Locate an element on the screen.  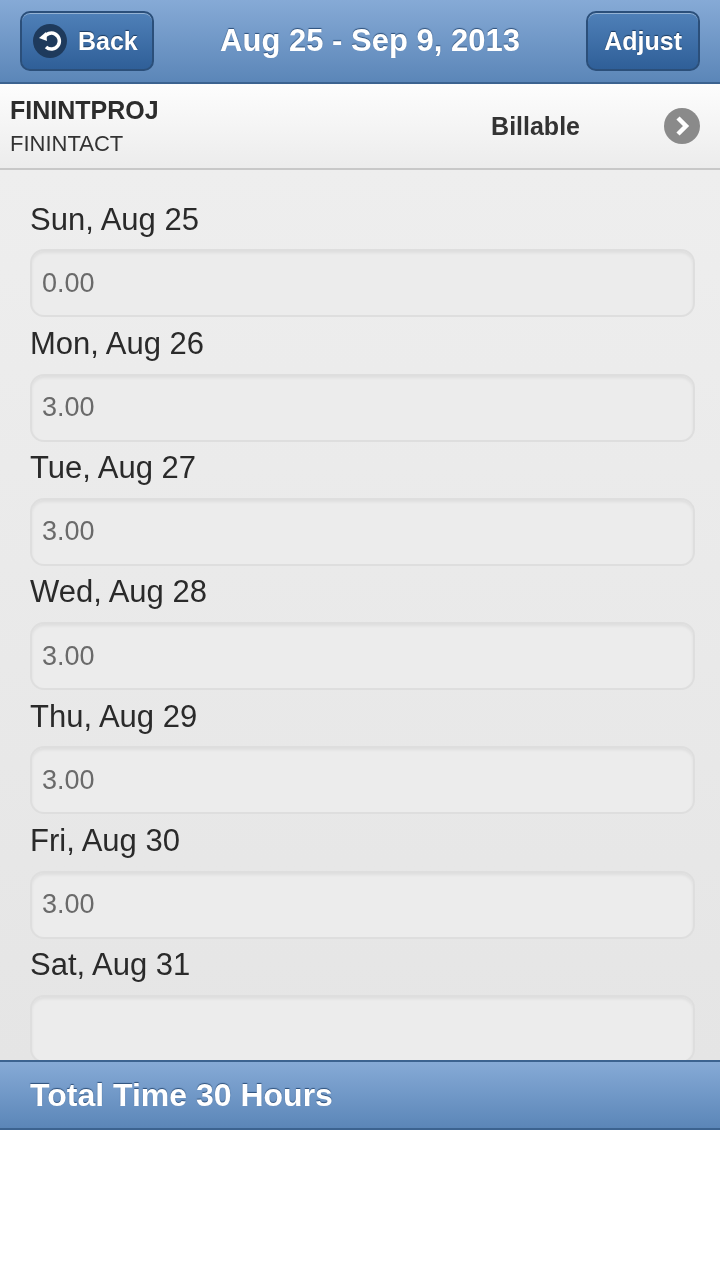
chevron-right-icon is located at coordinates (682, 126).